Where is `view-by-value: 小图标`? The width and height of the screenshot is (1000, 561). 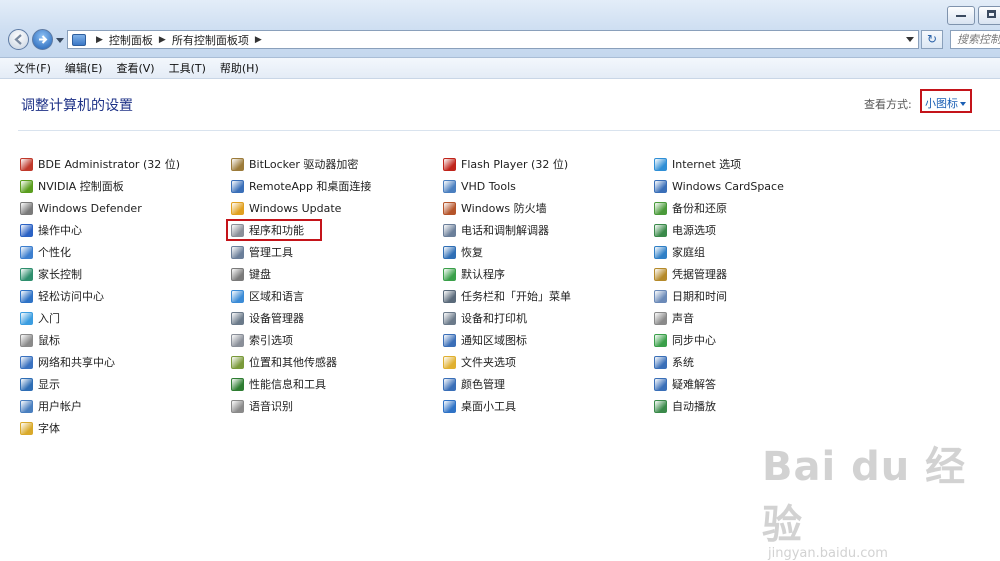
view-by-value: 小图标 is located at coordinates (941, 103).